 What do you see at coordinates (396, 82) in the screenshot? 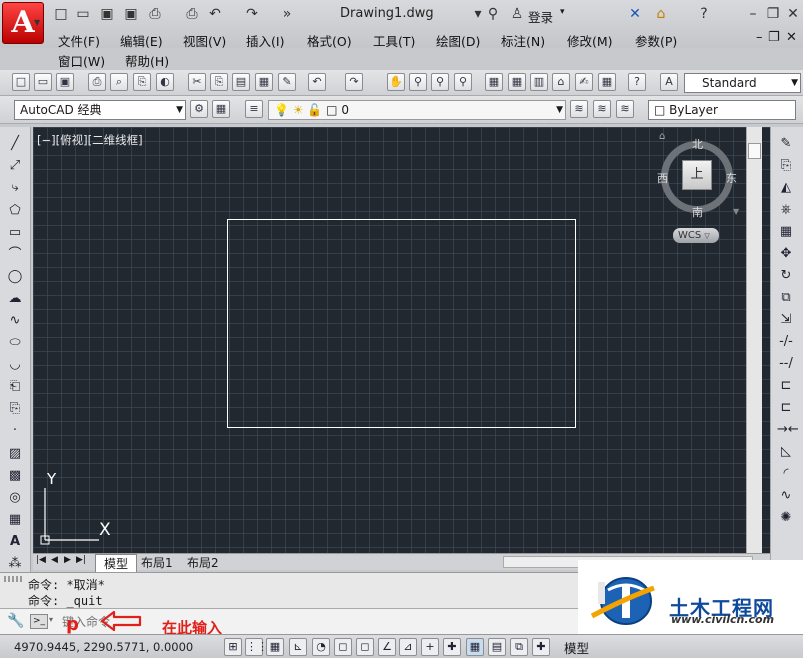
I see `pan-icon: ✋` at bounding box center [396, 82].